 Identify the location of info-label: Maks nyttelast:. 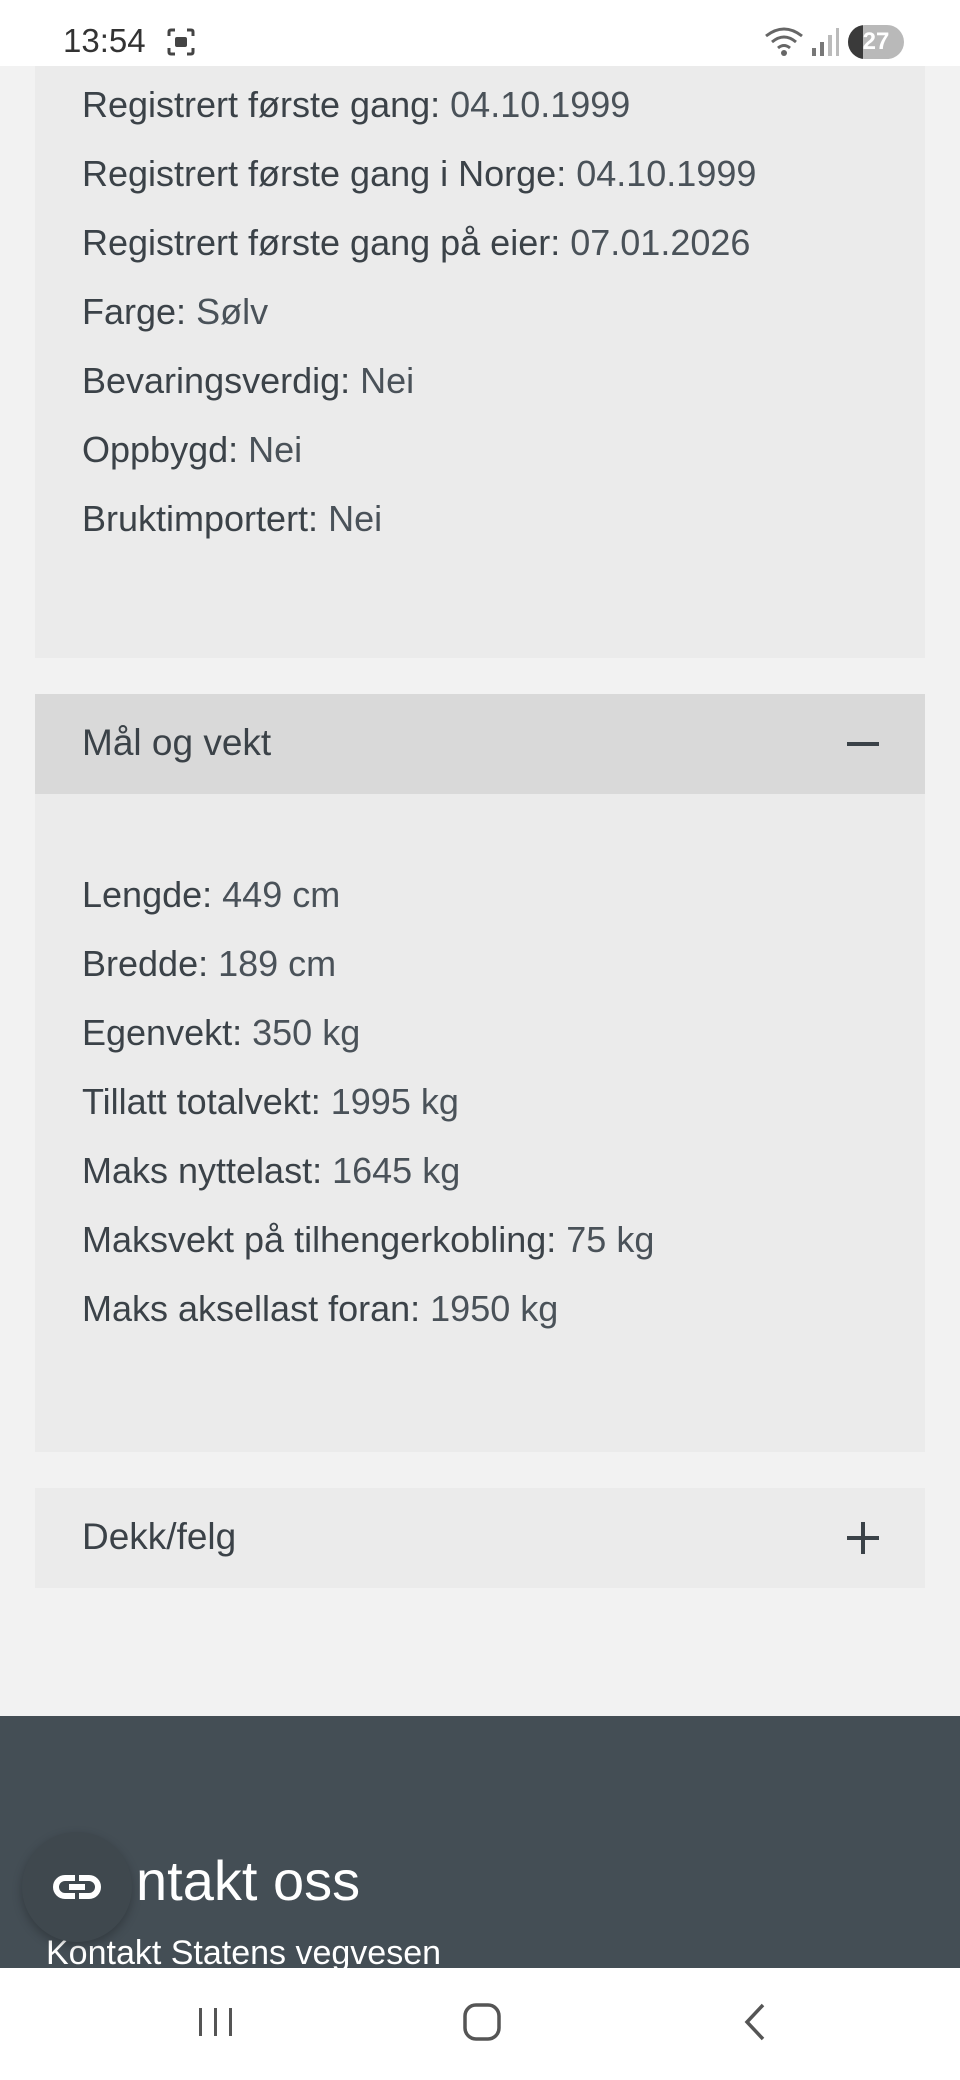
(202, 1170).